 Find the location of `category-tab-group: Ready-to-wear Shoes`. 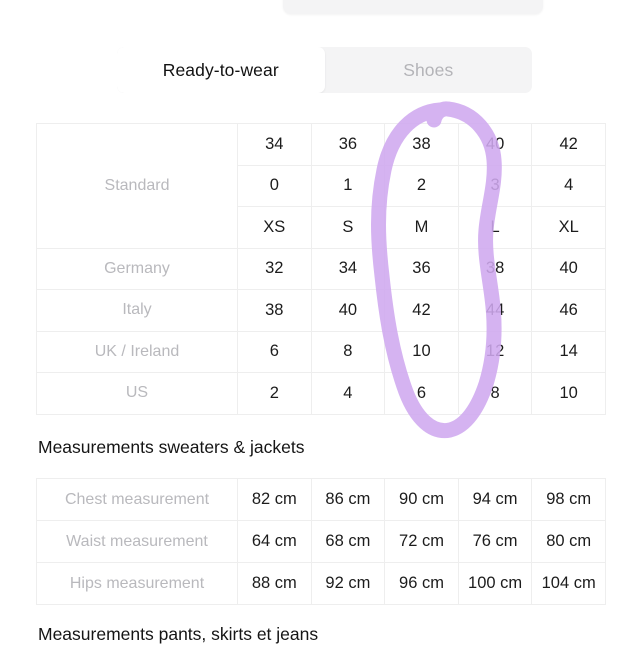

category-tab-group: Ready-to-wear Shoes is located at coordinates (324, 70).